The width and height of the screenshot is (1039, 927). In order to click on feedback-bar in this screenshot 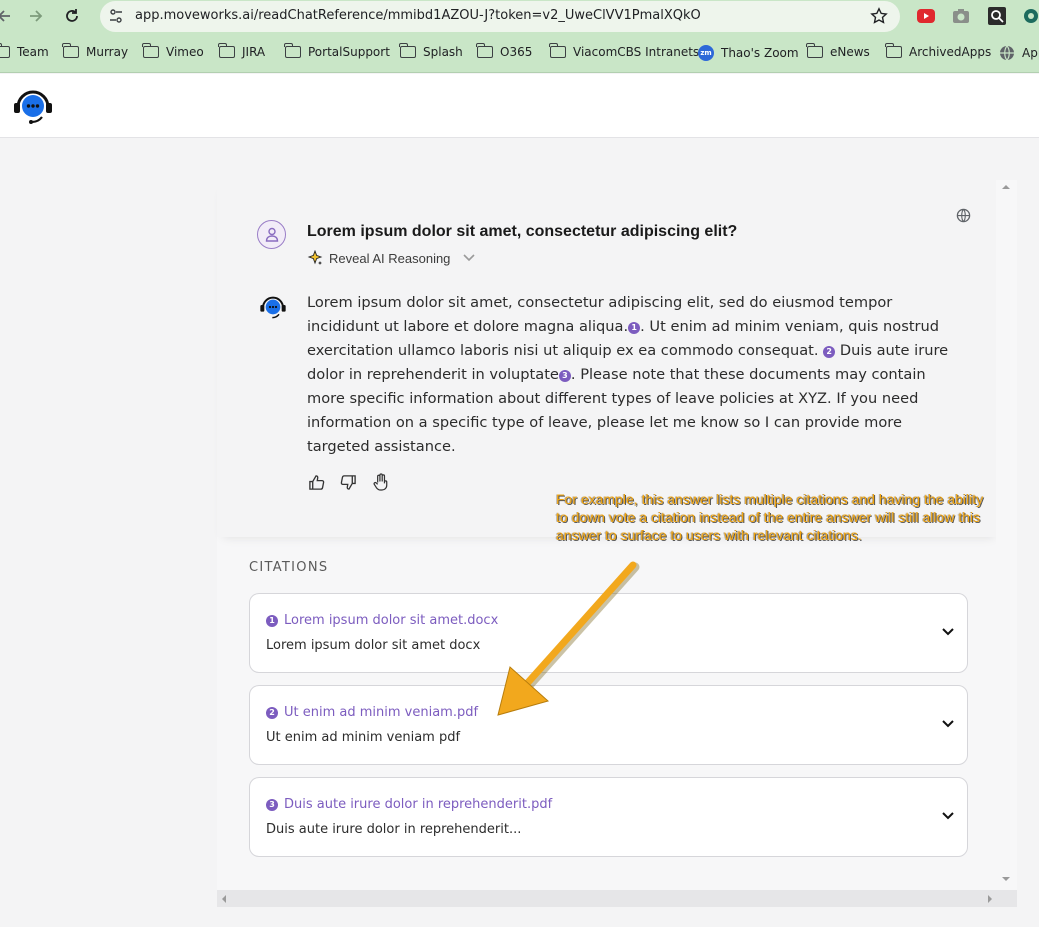, I will do `click(348, 482)`.